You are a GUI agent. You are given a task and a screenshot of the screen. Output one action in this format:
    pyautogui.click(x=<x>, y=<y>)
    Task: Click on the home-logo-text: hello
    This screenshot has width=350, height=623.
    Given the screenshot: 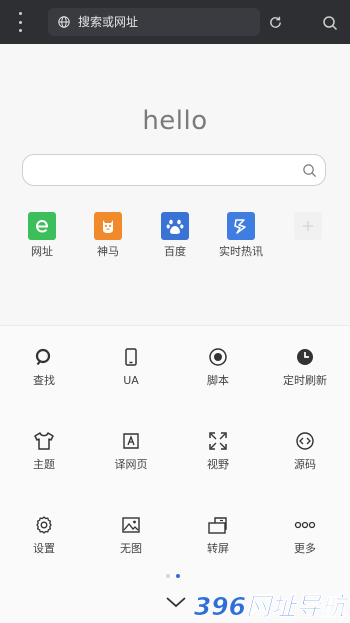 What is the action you would take?
    pyautogui.click(x=175, y=121)
    